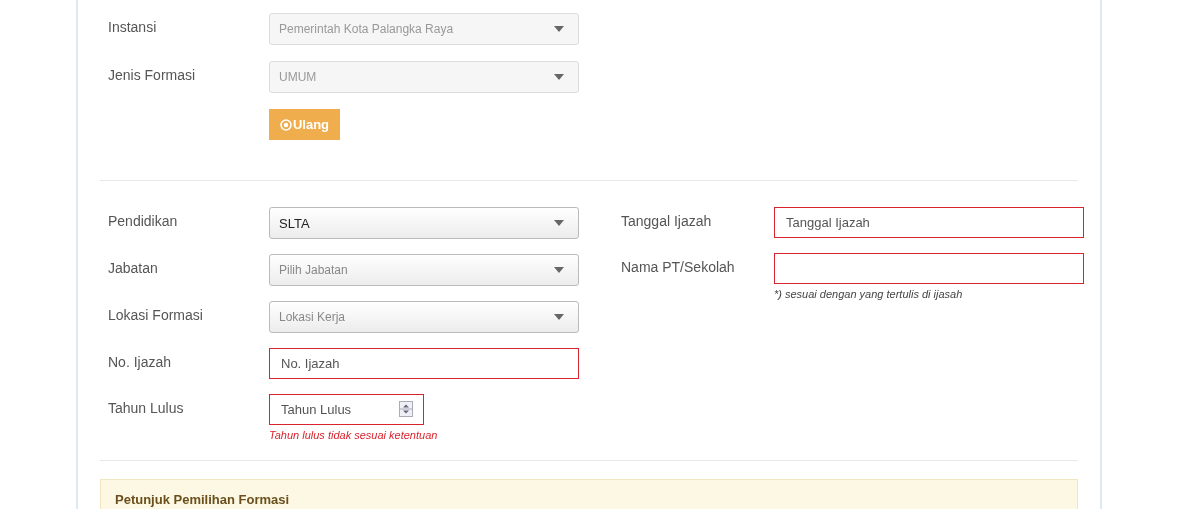 Image resolution: width=1200 pixels, height=509 pixels. I want to click on field-label: Tanggal Ijazah, so click(666, 220).